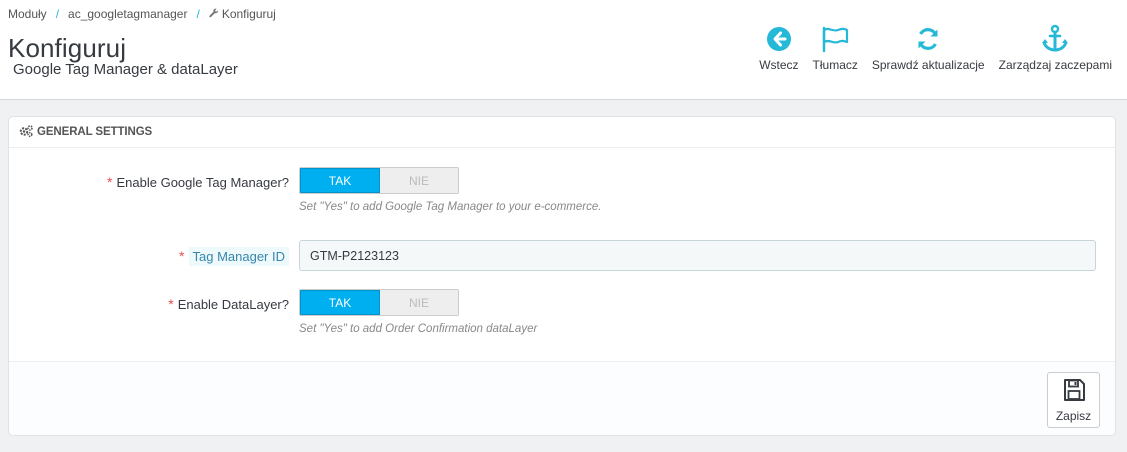  I want to click on manage-hooks-label: Zarządzaj zaczepami, so click(1055, 65).